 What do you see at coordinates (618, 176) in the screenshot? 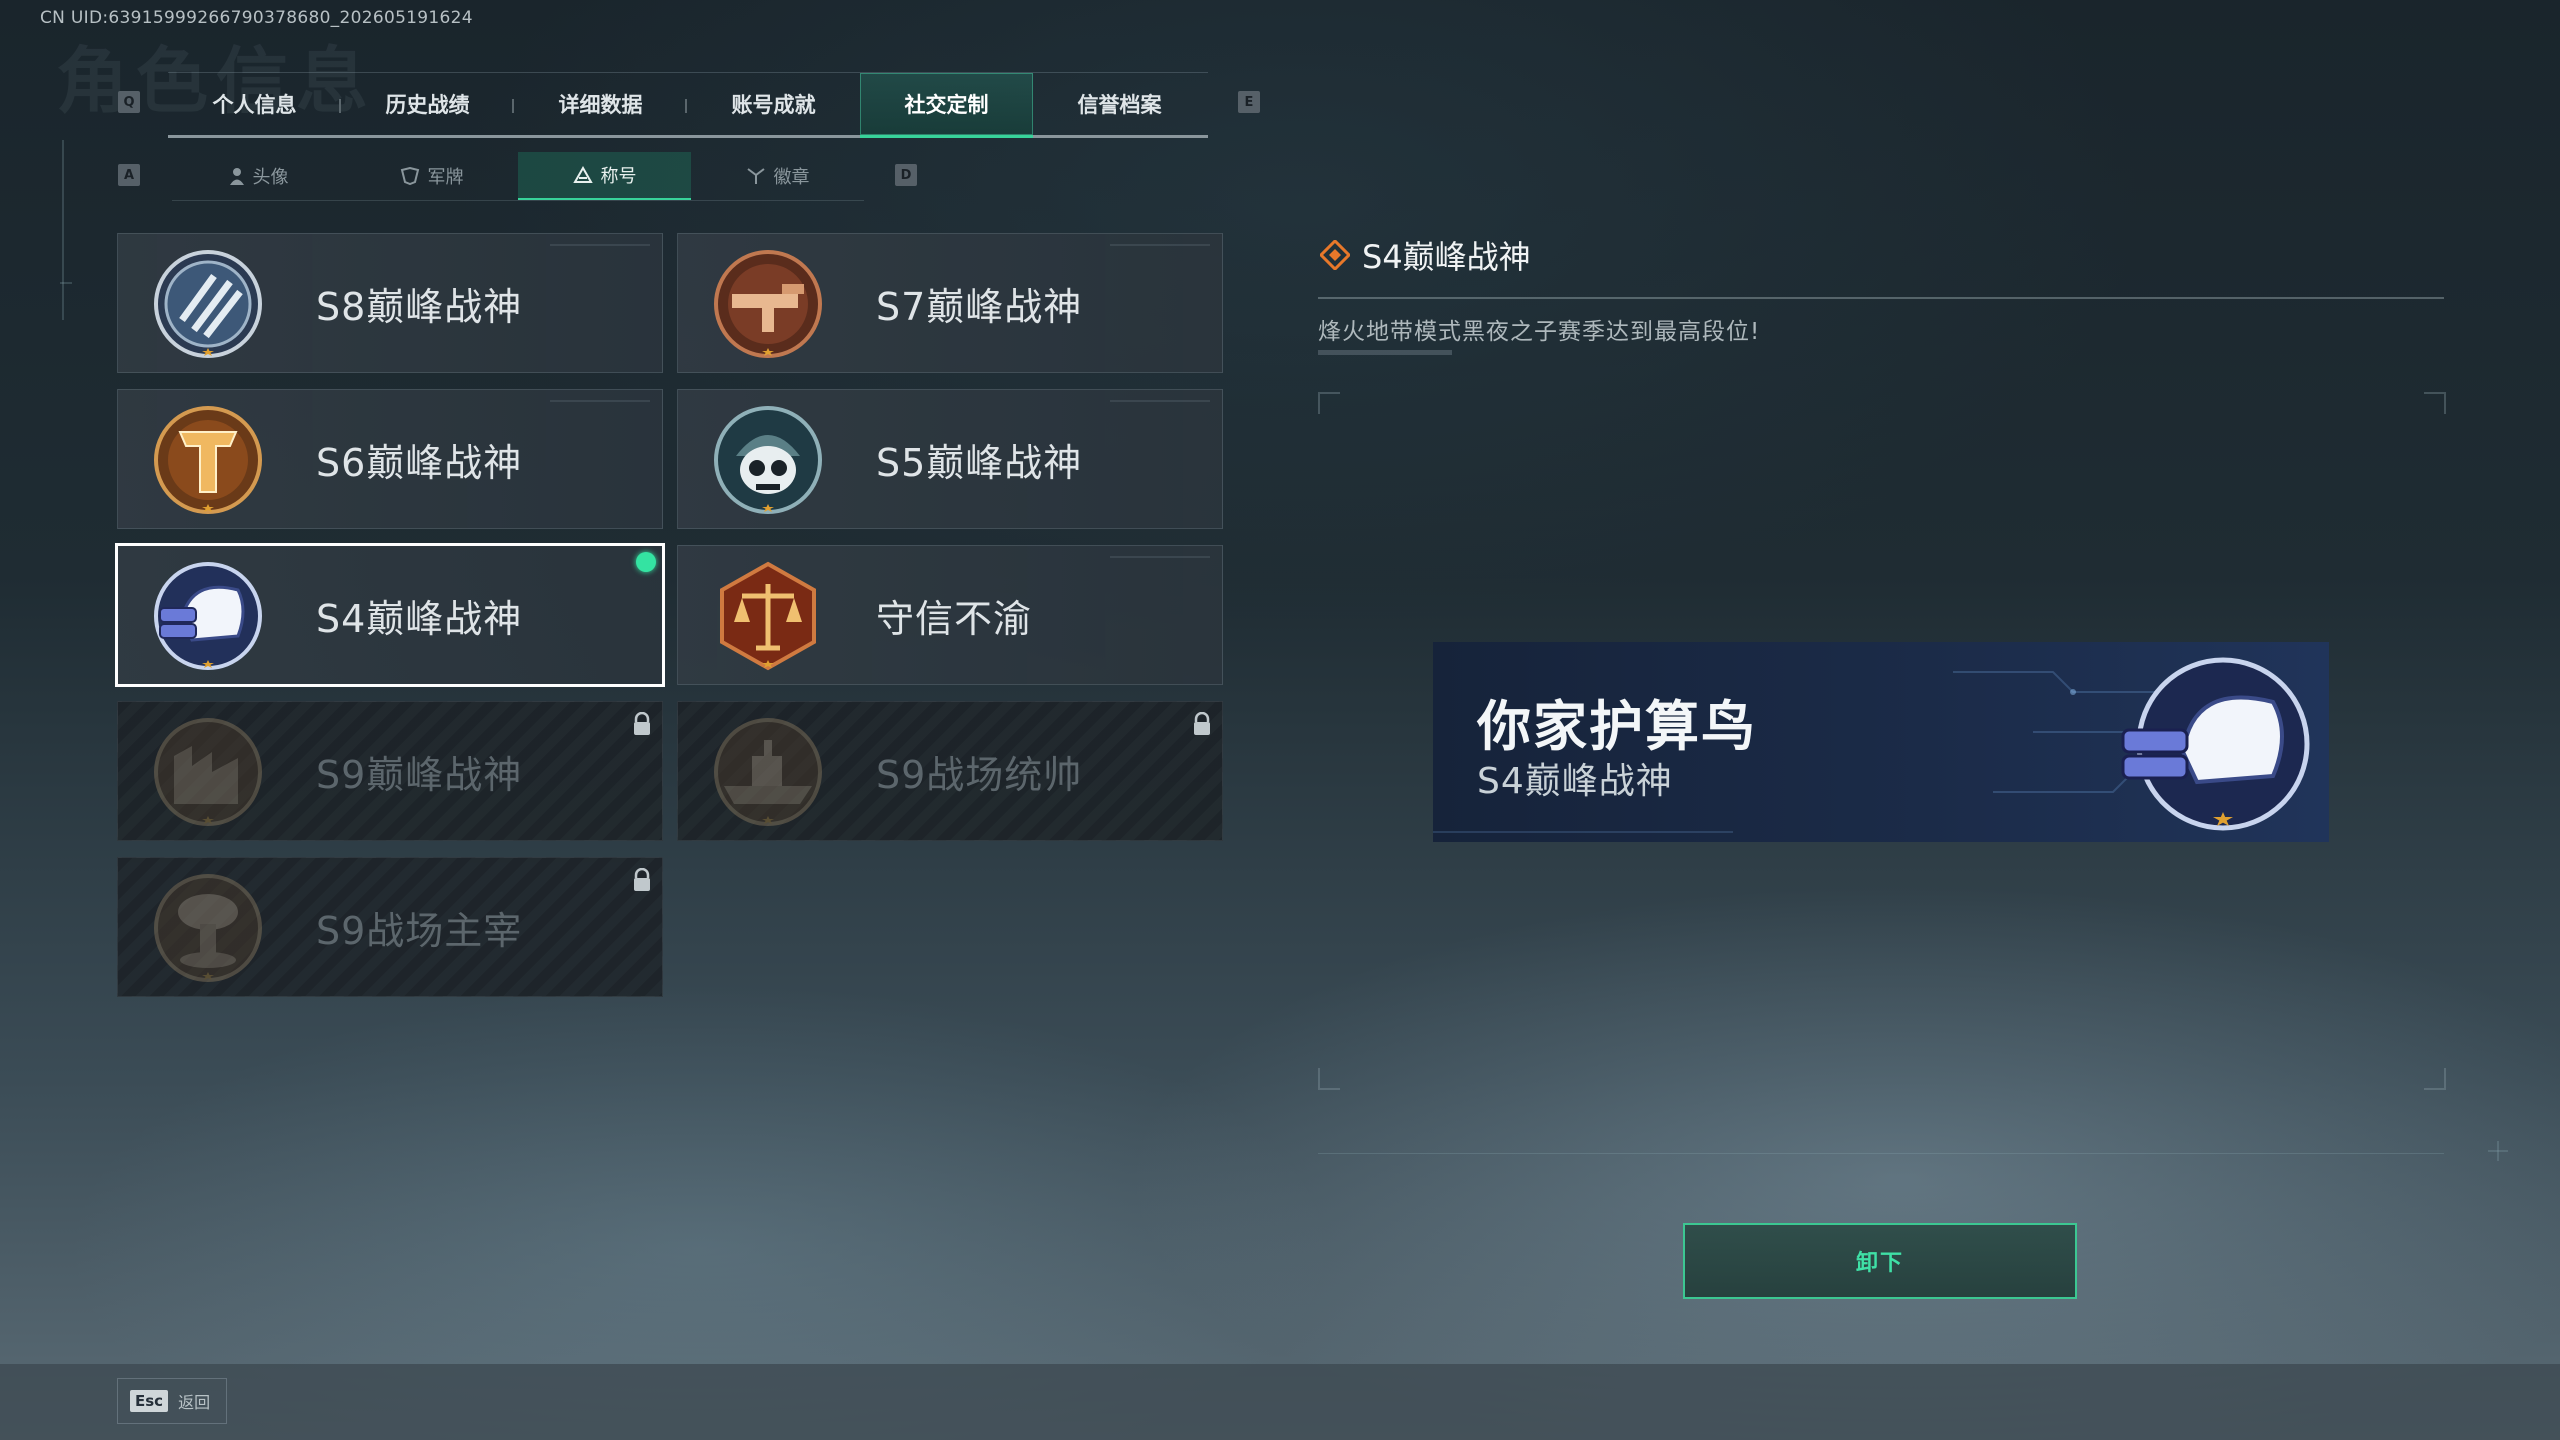
I see `subtab-label: 称号` at bounding box center [618, 176].